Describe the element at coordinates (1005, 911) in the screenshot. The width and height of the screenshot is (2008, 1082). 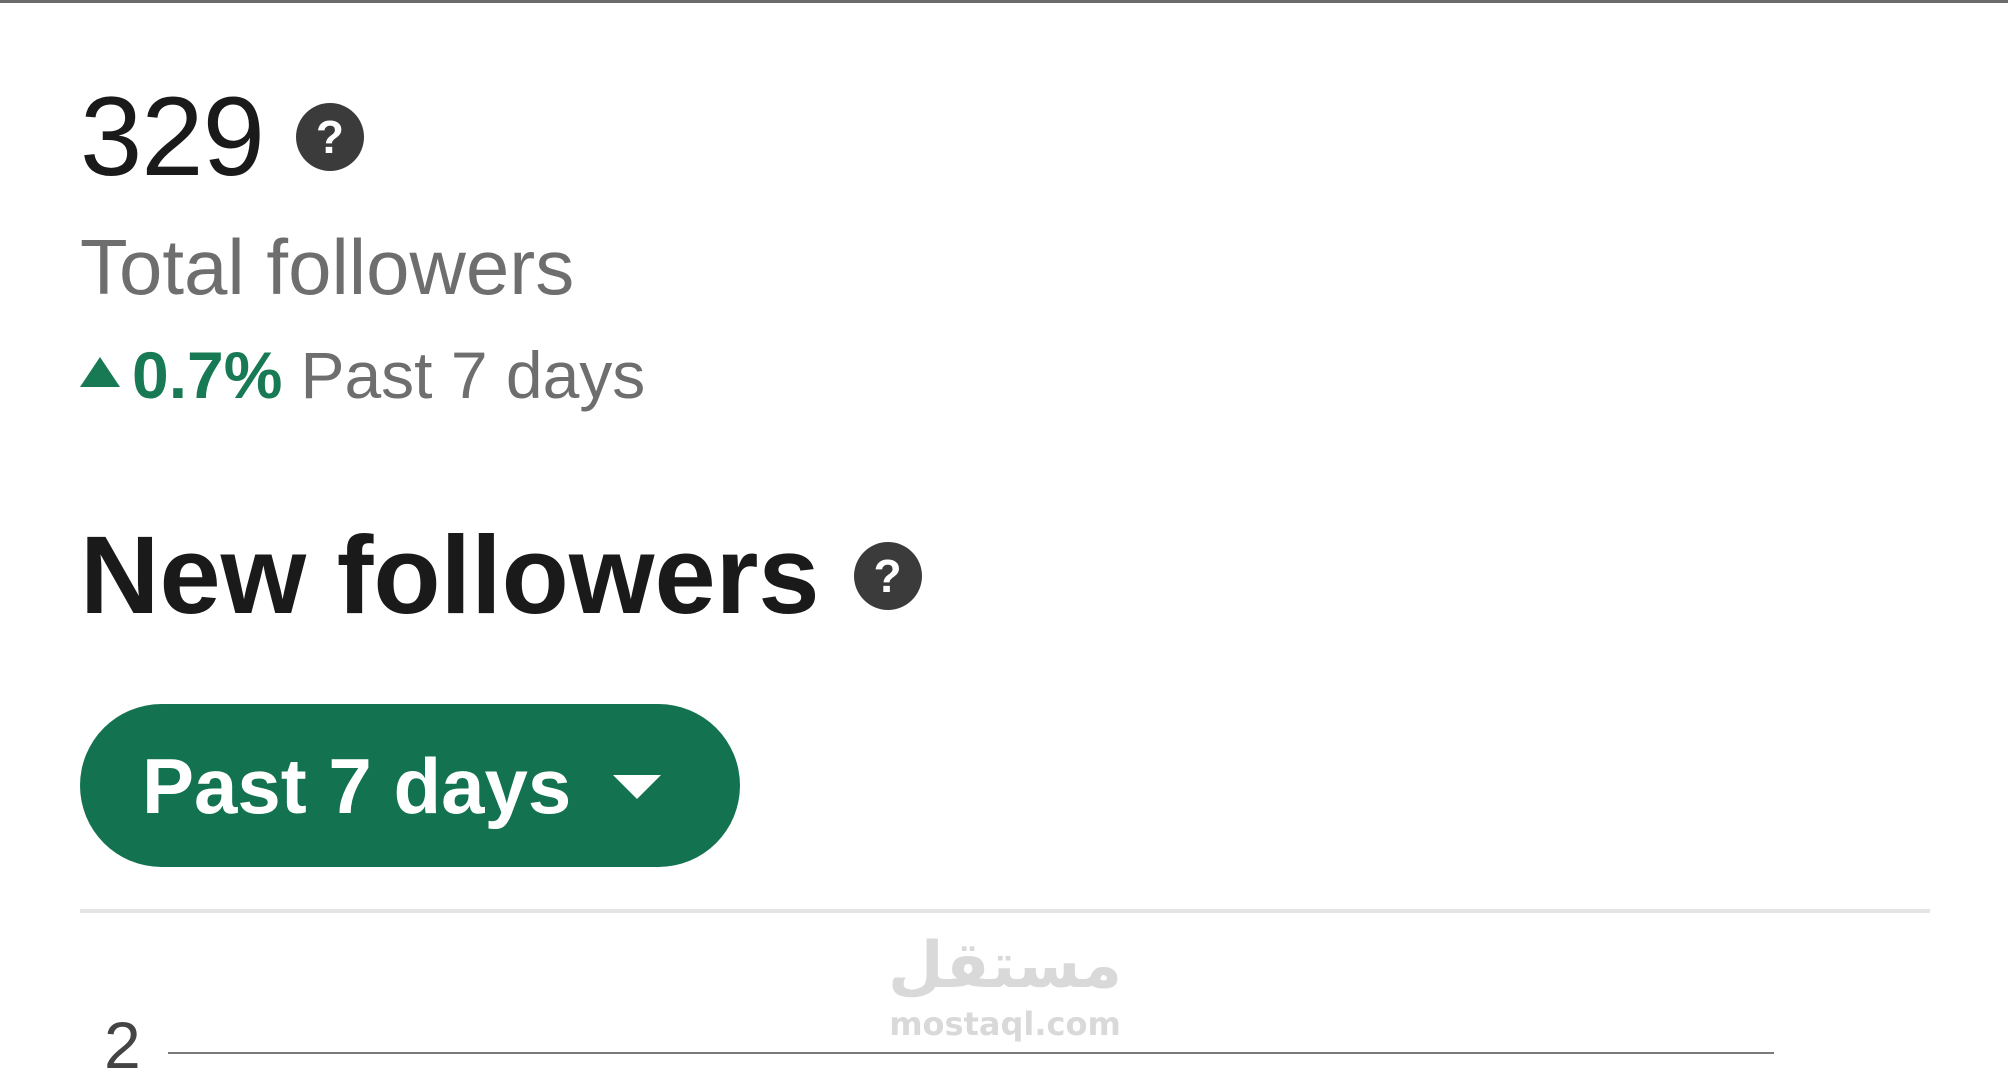
I see `section-divider` at that location.